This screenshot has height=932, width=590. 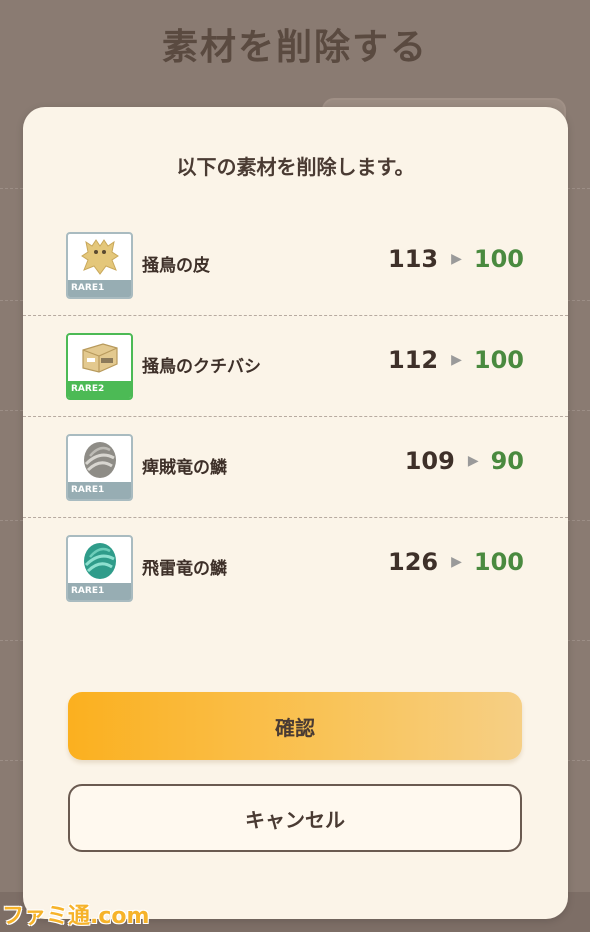 I want to click on current-count: 113, so click(x=413, y=259).